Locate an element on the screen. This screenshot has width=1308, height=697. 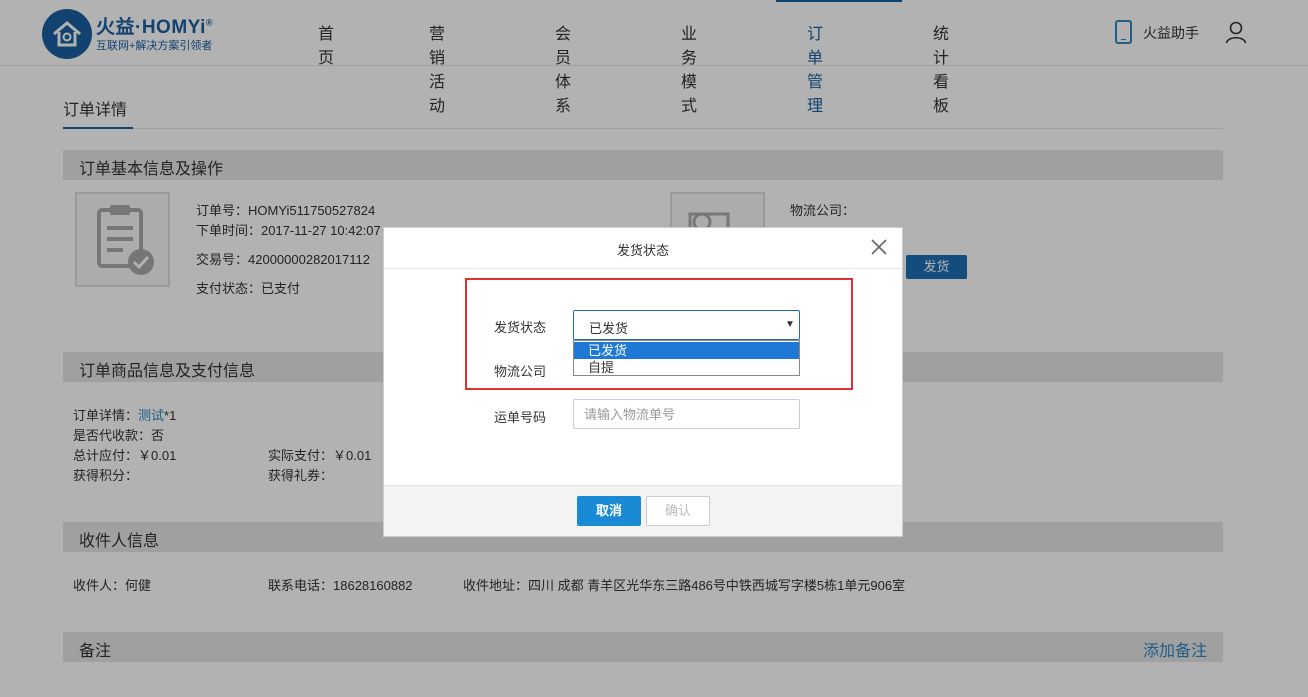
cancel-button: 取消 is located at coordinates (609, 511).